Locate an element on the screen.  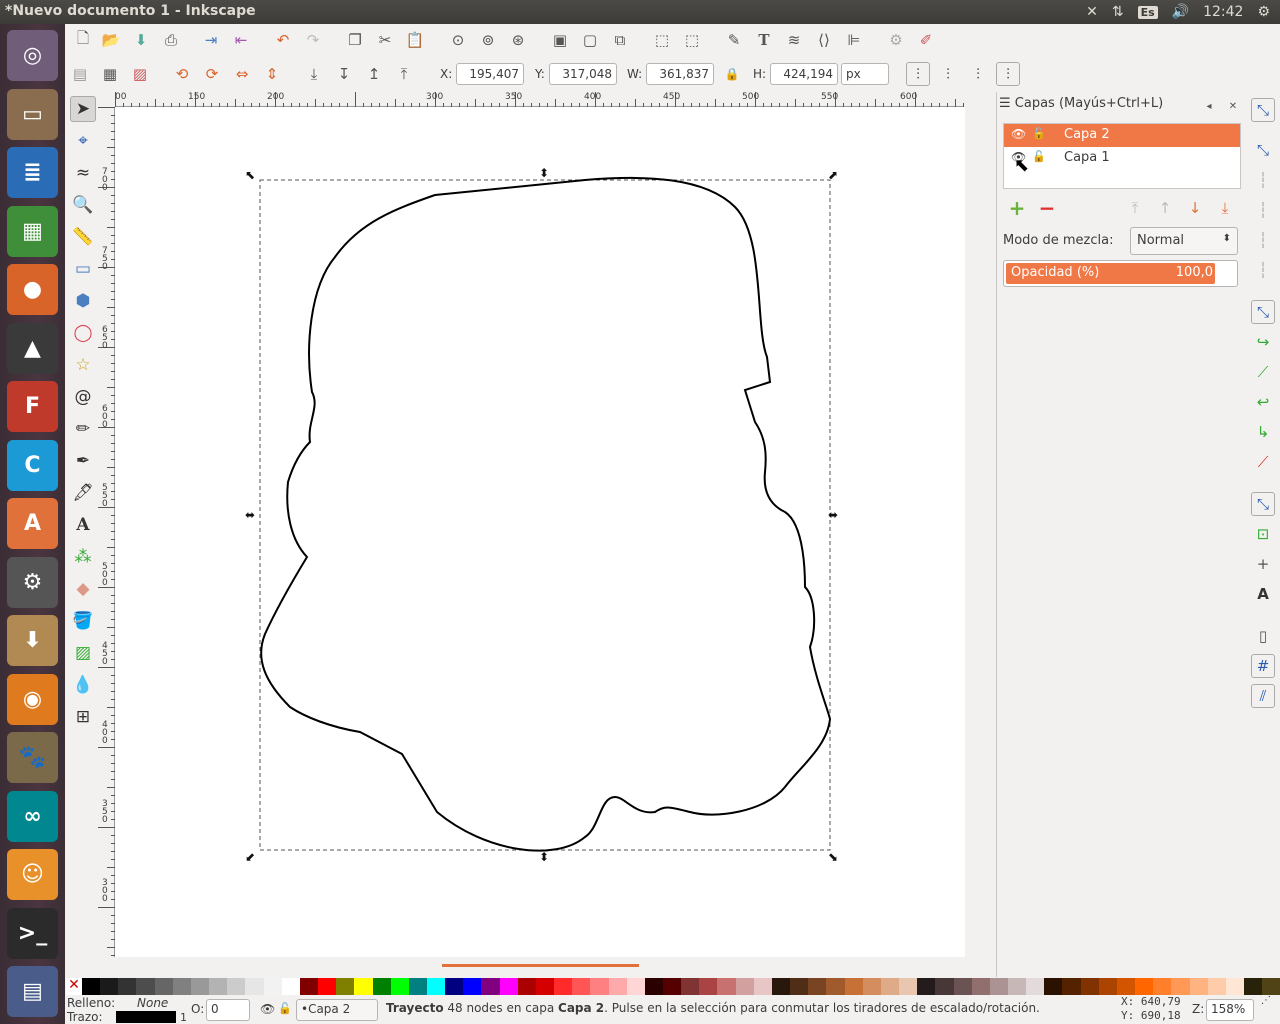
star-tool-icon: ☆ is located at coordinates (83, 365).